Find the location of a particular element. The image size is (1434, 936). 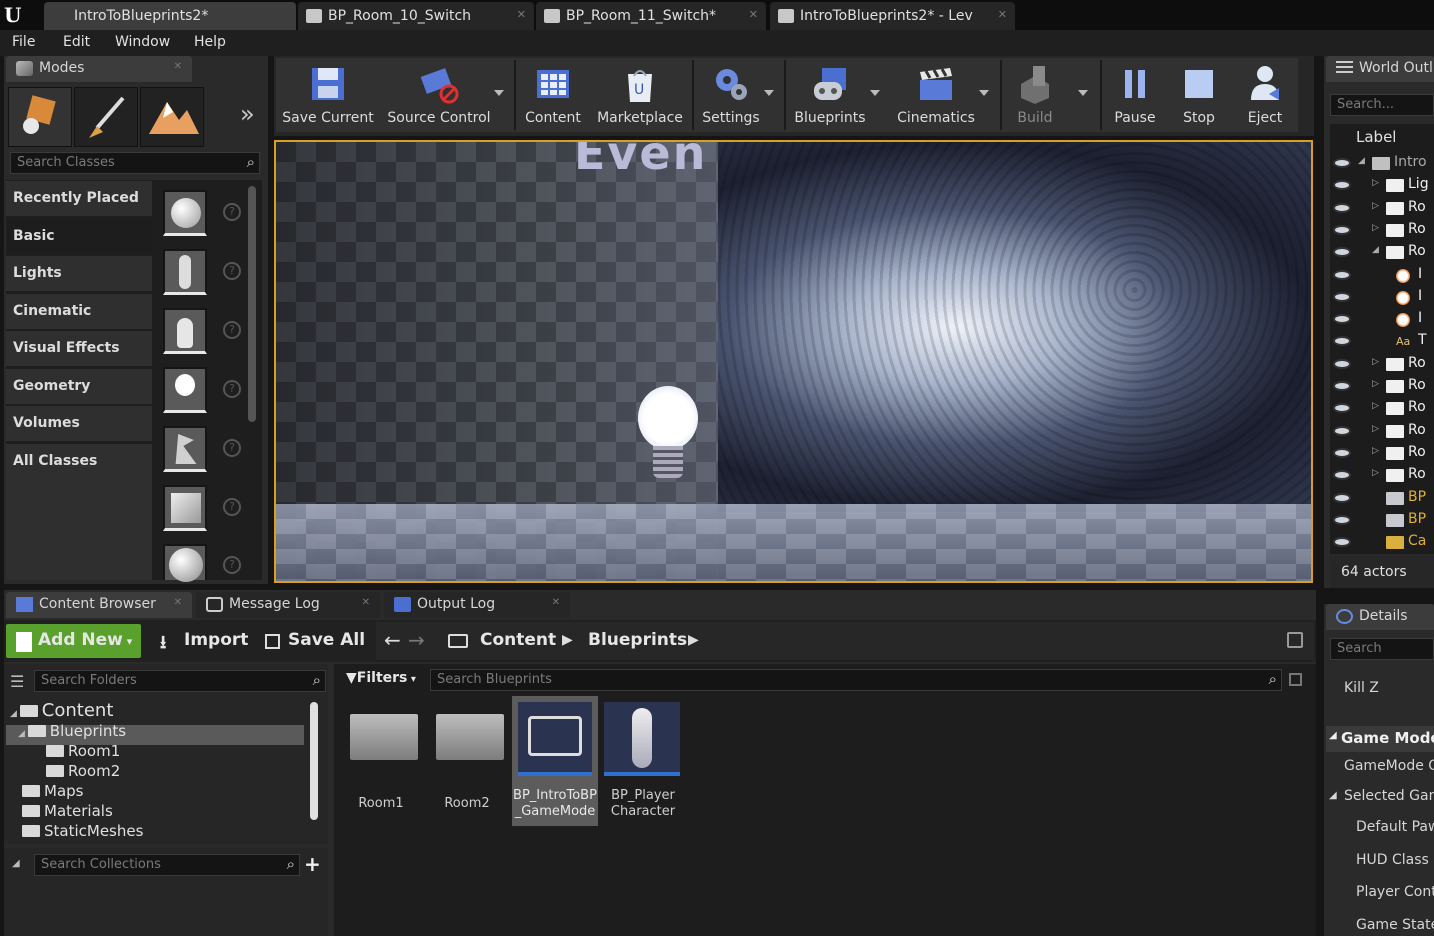

landscape-mode-button is located at coordinates (172, 117).